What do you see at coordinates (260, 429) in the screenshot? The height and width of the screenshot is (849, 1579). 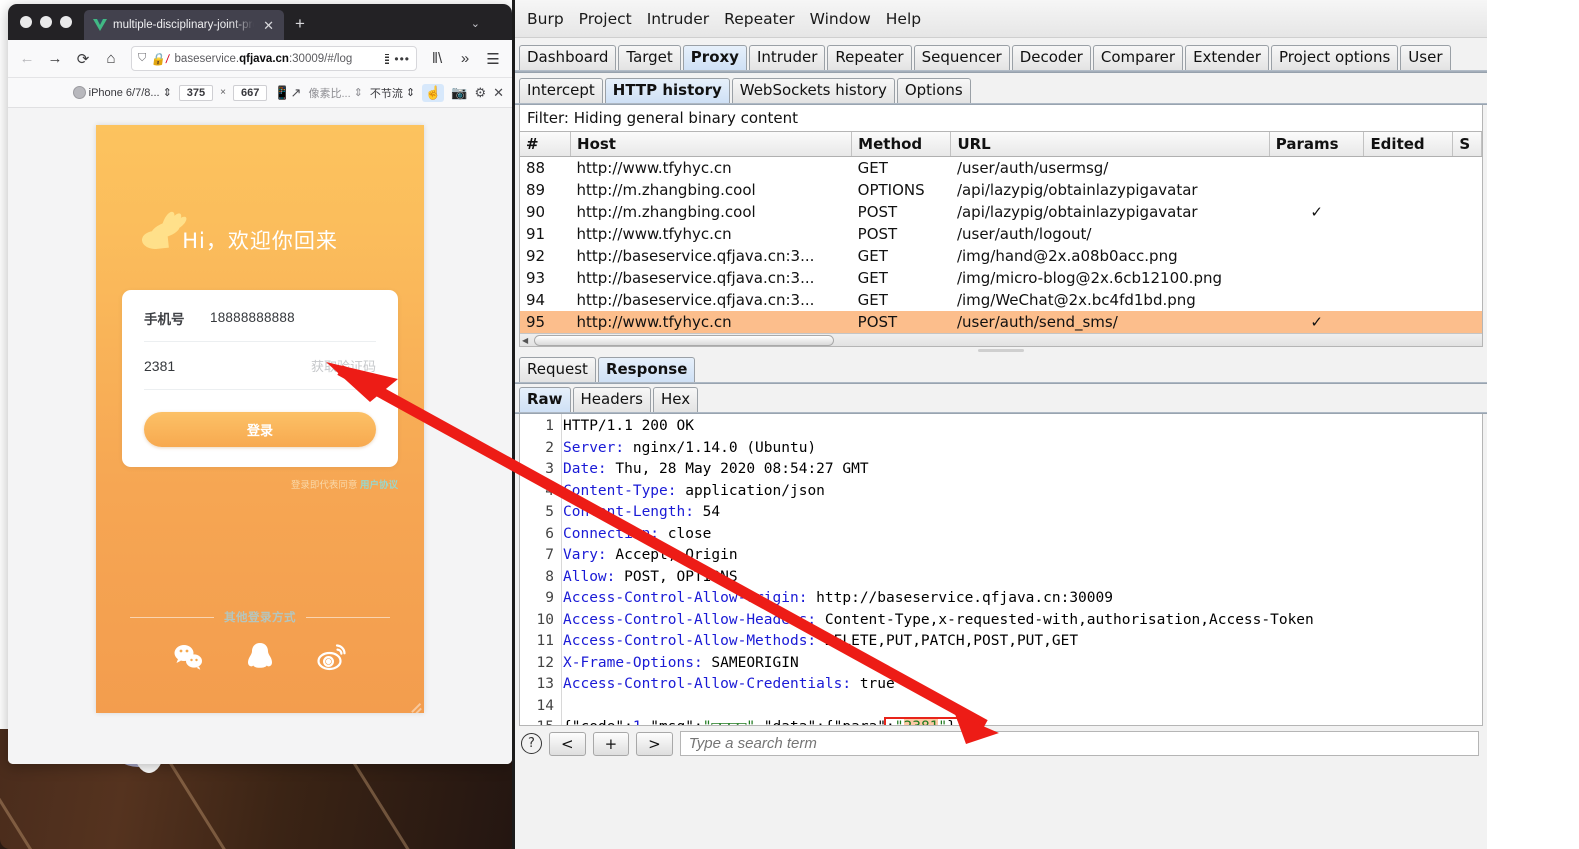 I see `login-button: 登录` at bounding box center [260, 429].